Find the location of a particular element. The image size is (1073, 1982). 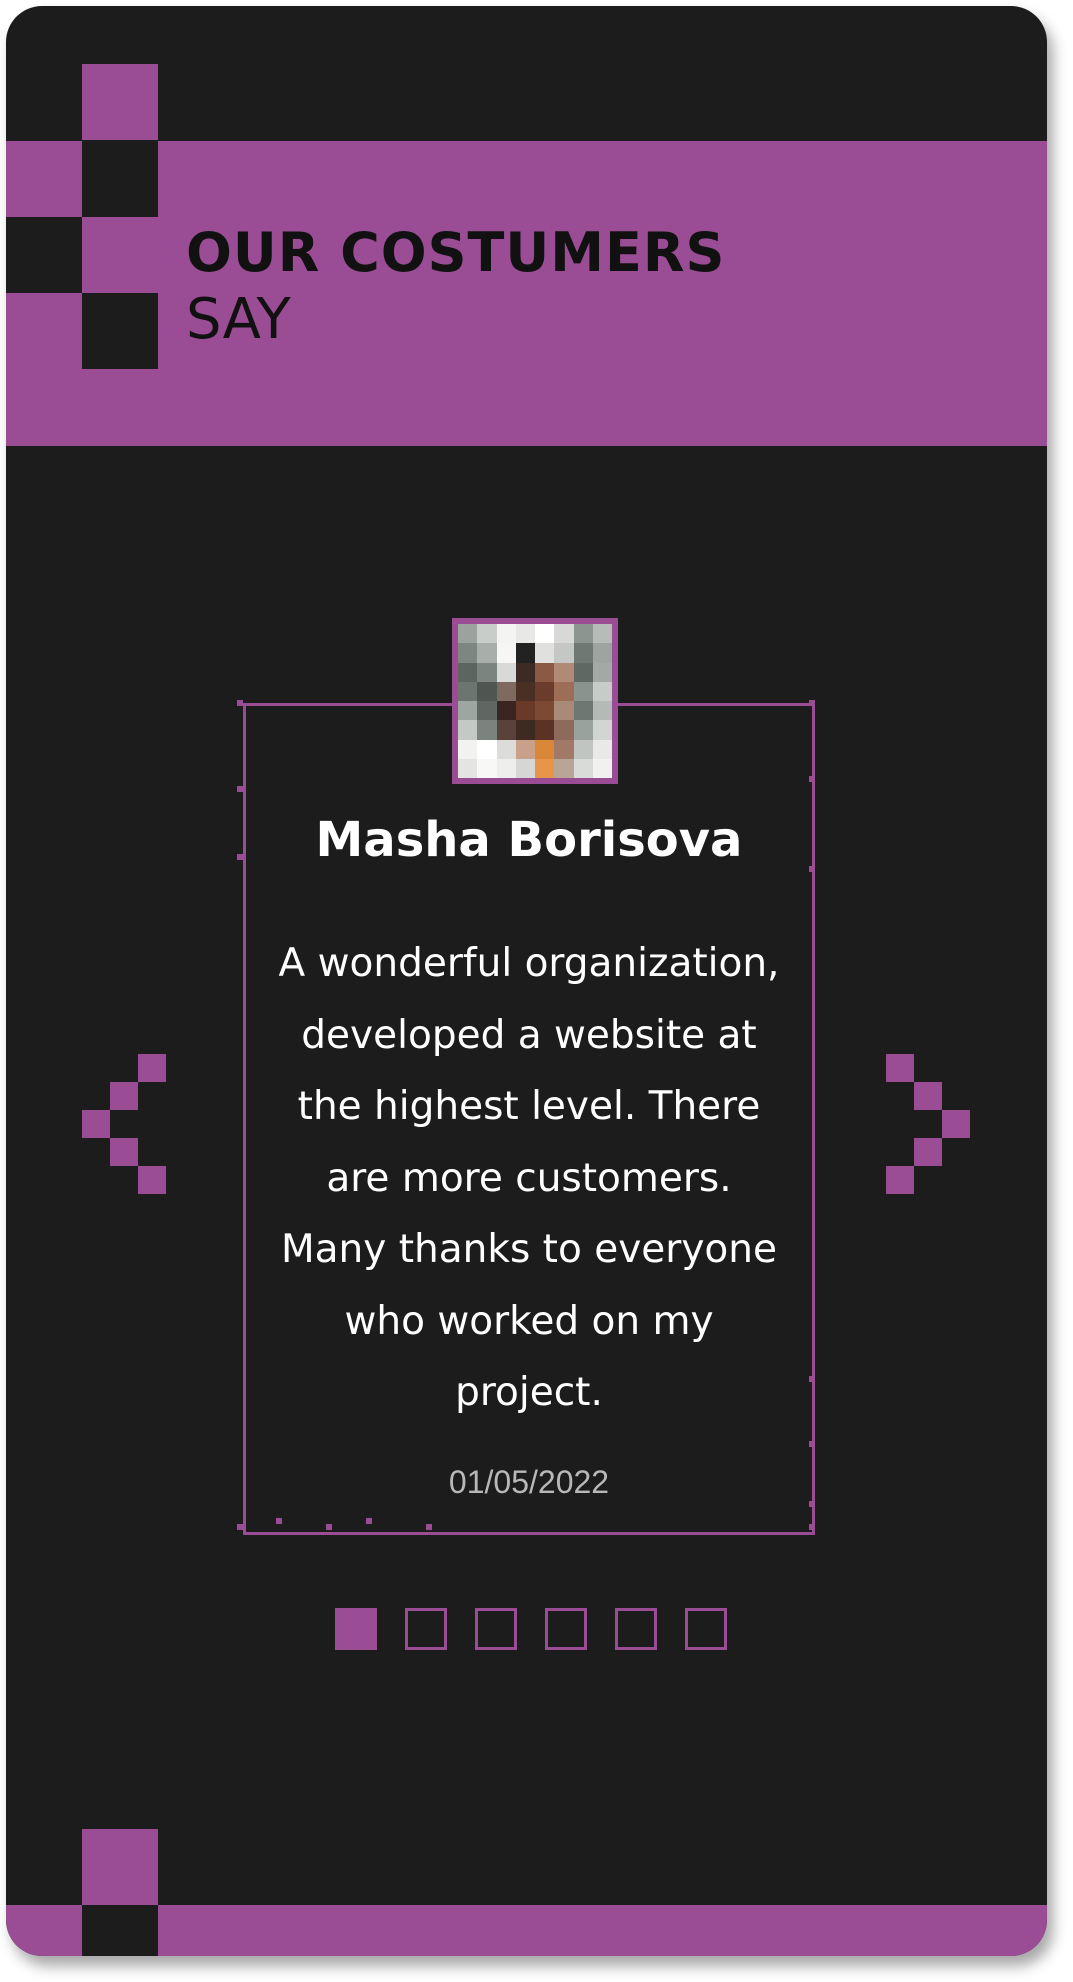

section-title: OUR COSTUMERS SAY is located at coordinates (455, 288).